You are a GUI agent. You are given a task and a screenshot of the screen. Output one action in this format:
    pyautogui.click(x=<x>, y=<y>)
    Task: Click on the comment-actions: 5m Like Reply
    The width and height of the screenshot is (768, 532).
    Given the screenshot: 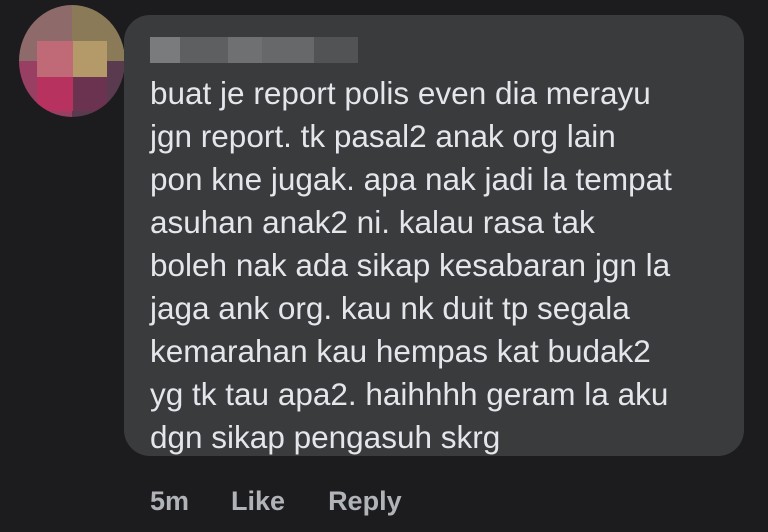 What is the action you would take?
    pyautogui.click(x=276, y=501)
    